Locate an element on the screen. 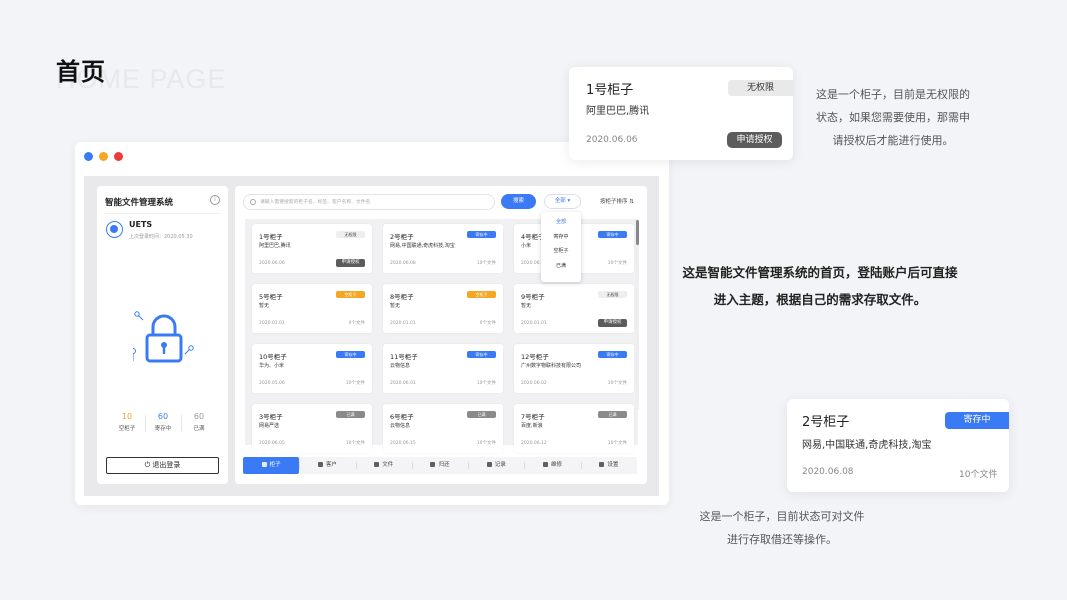 This screenshot has height=600, width=1067. tab-cabinet: 柜子 is located at coordinates (271, 465).